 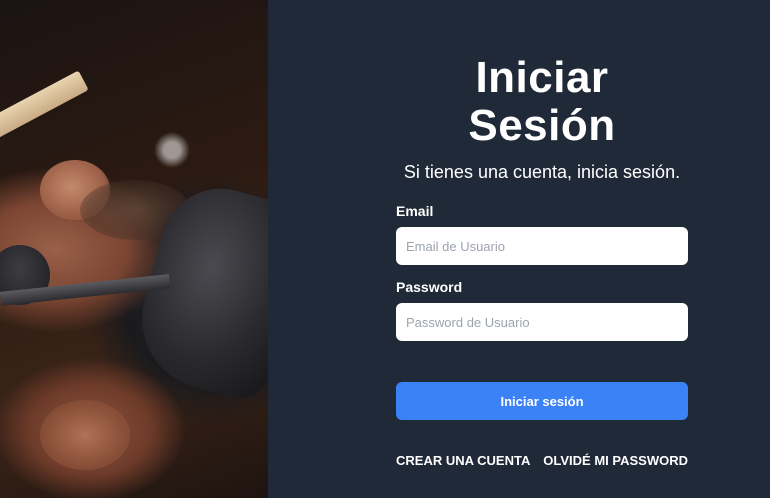 I want to click on create-account-link: CREAR UNA CUENTA, so click(x=463, y=460).